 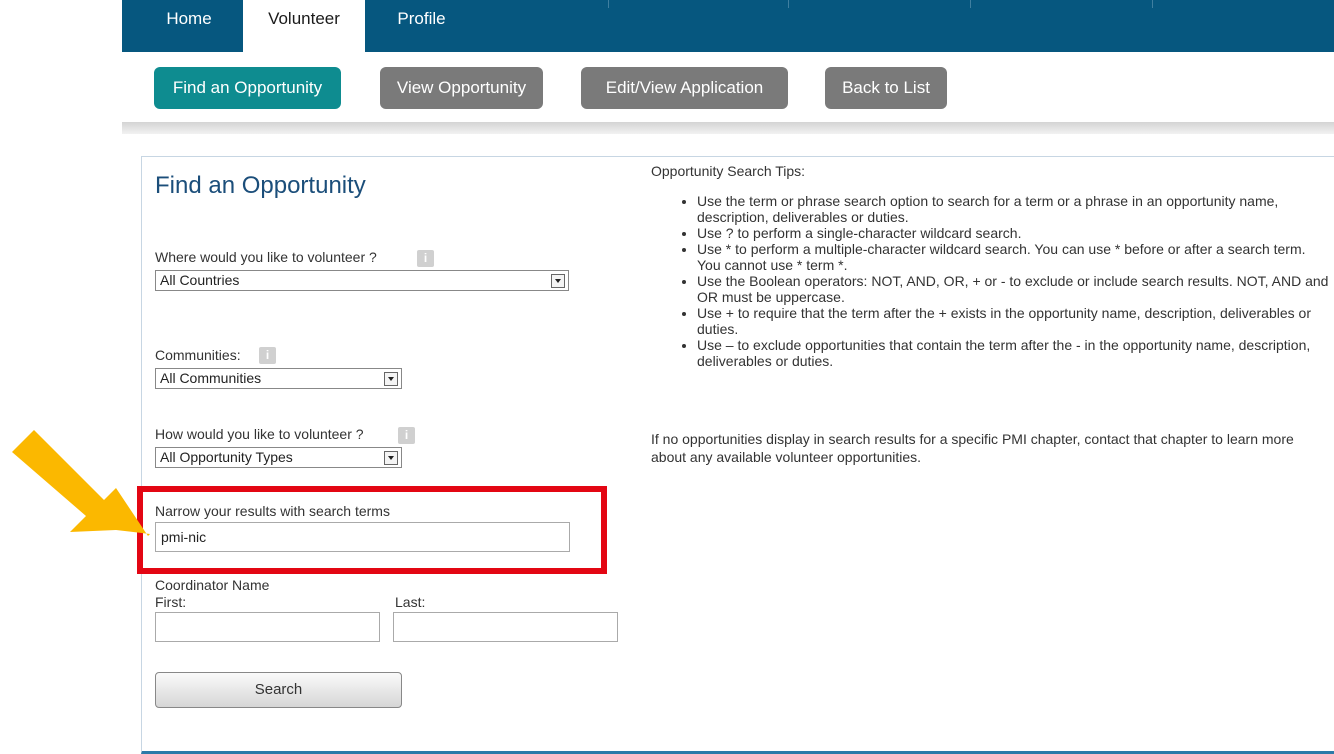 What do you see at coordinates (278, 690) in the screenshot?
I see `search-button: Search` at bounding box center [278, 690].